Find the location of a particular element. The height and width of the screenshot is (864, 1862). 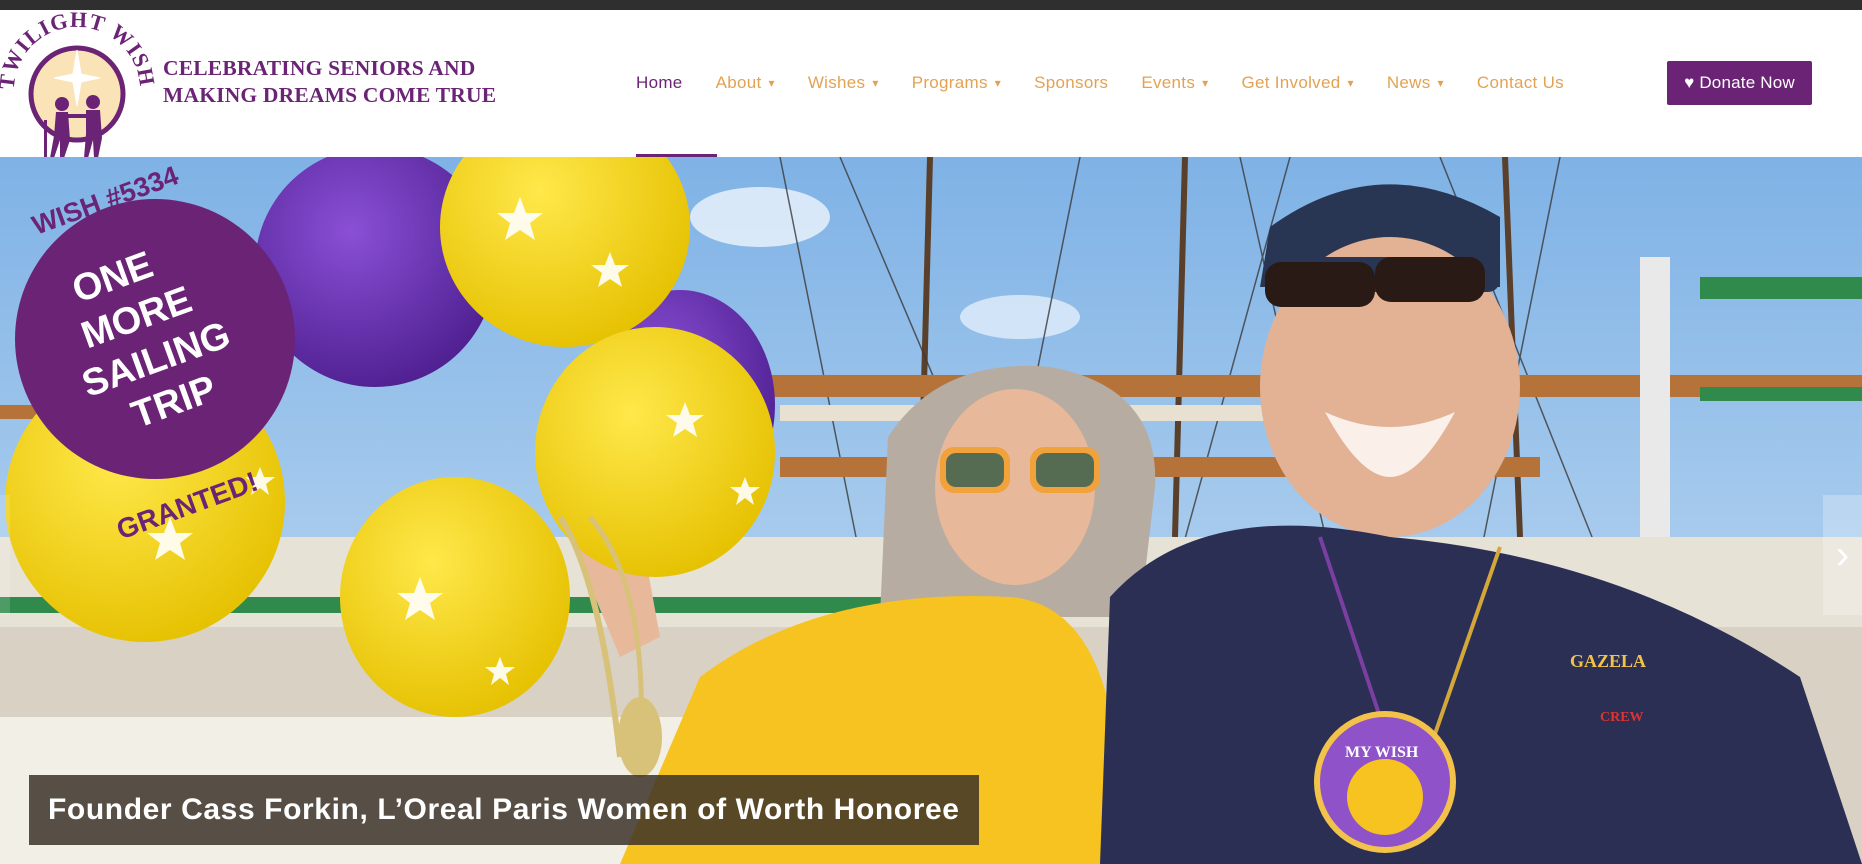

donate-label: ♥ Donate Now is located at coordinates (1739, 82).